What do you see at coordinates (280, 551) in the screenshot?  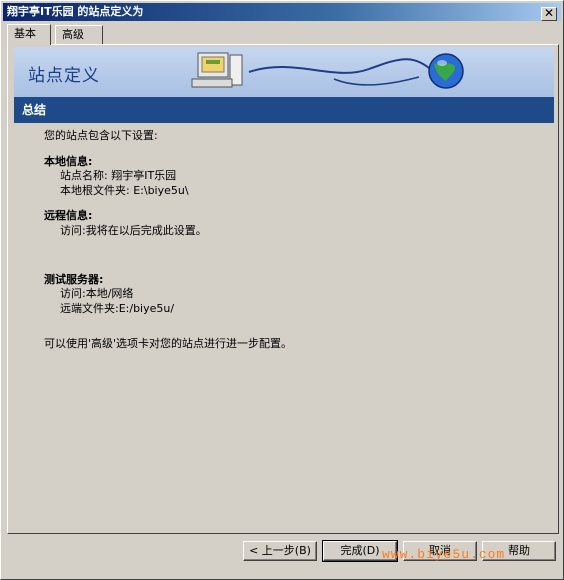 I see `back-button: < 上一步(B)` at bounding box center [280, 551].